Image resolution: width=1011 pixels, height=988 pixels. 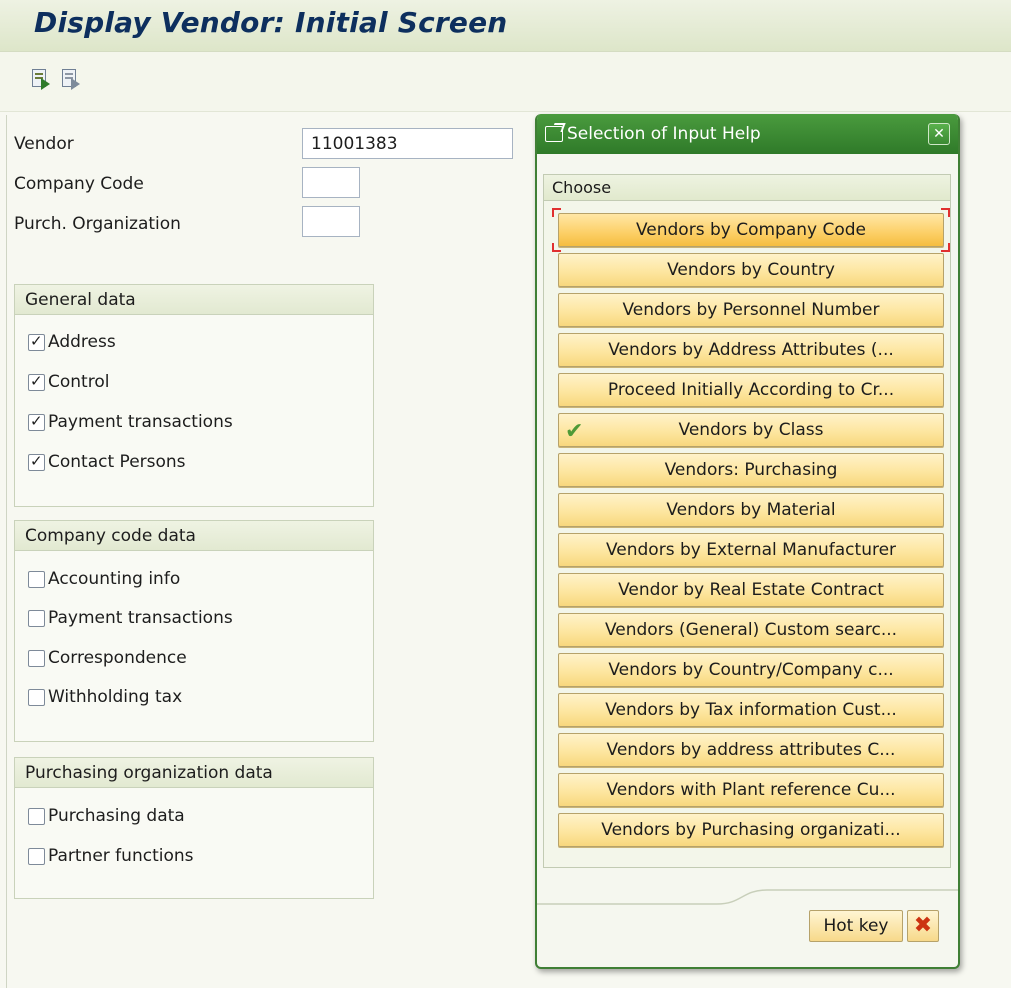 What do you see at coordinates (923, 926) in the screenshot?
I see `cancel-icon: ✖` at bounding box center [923, 926].